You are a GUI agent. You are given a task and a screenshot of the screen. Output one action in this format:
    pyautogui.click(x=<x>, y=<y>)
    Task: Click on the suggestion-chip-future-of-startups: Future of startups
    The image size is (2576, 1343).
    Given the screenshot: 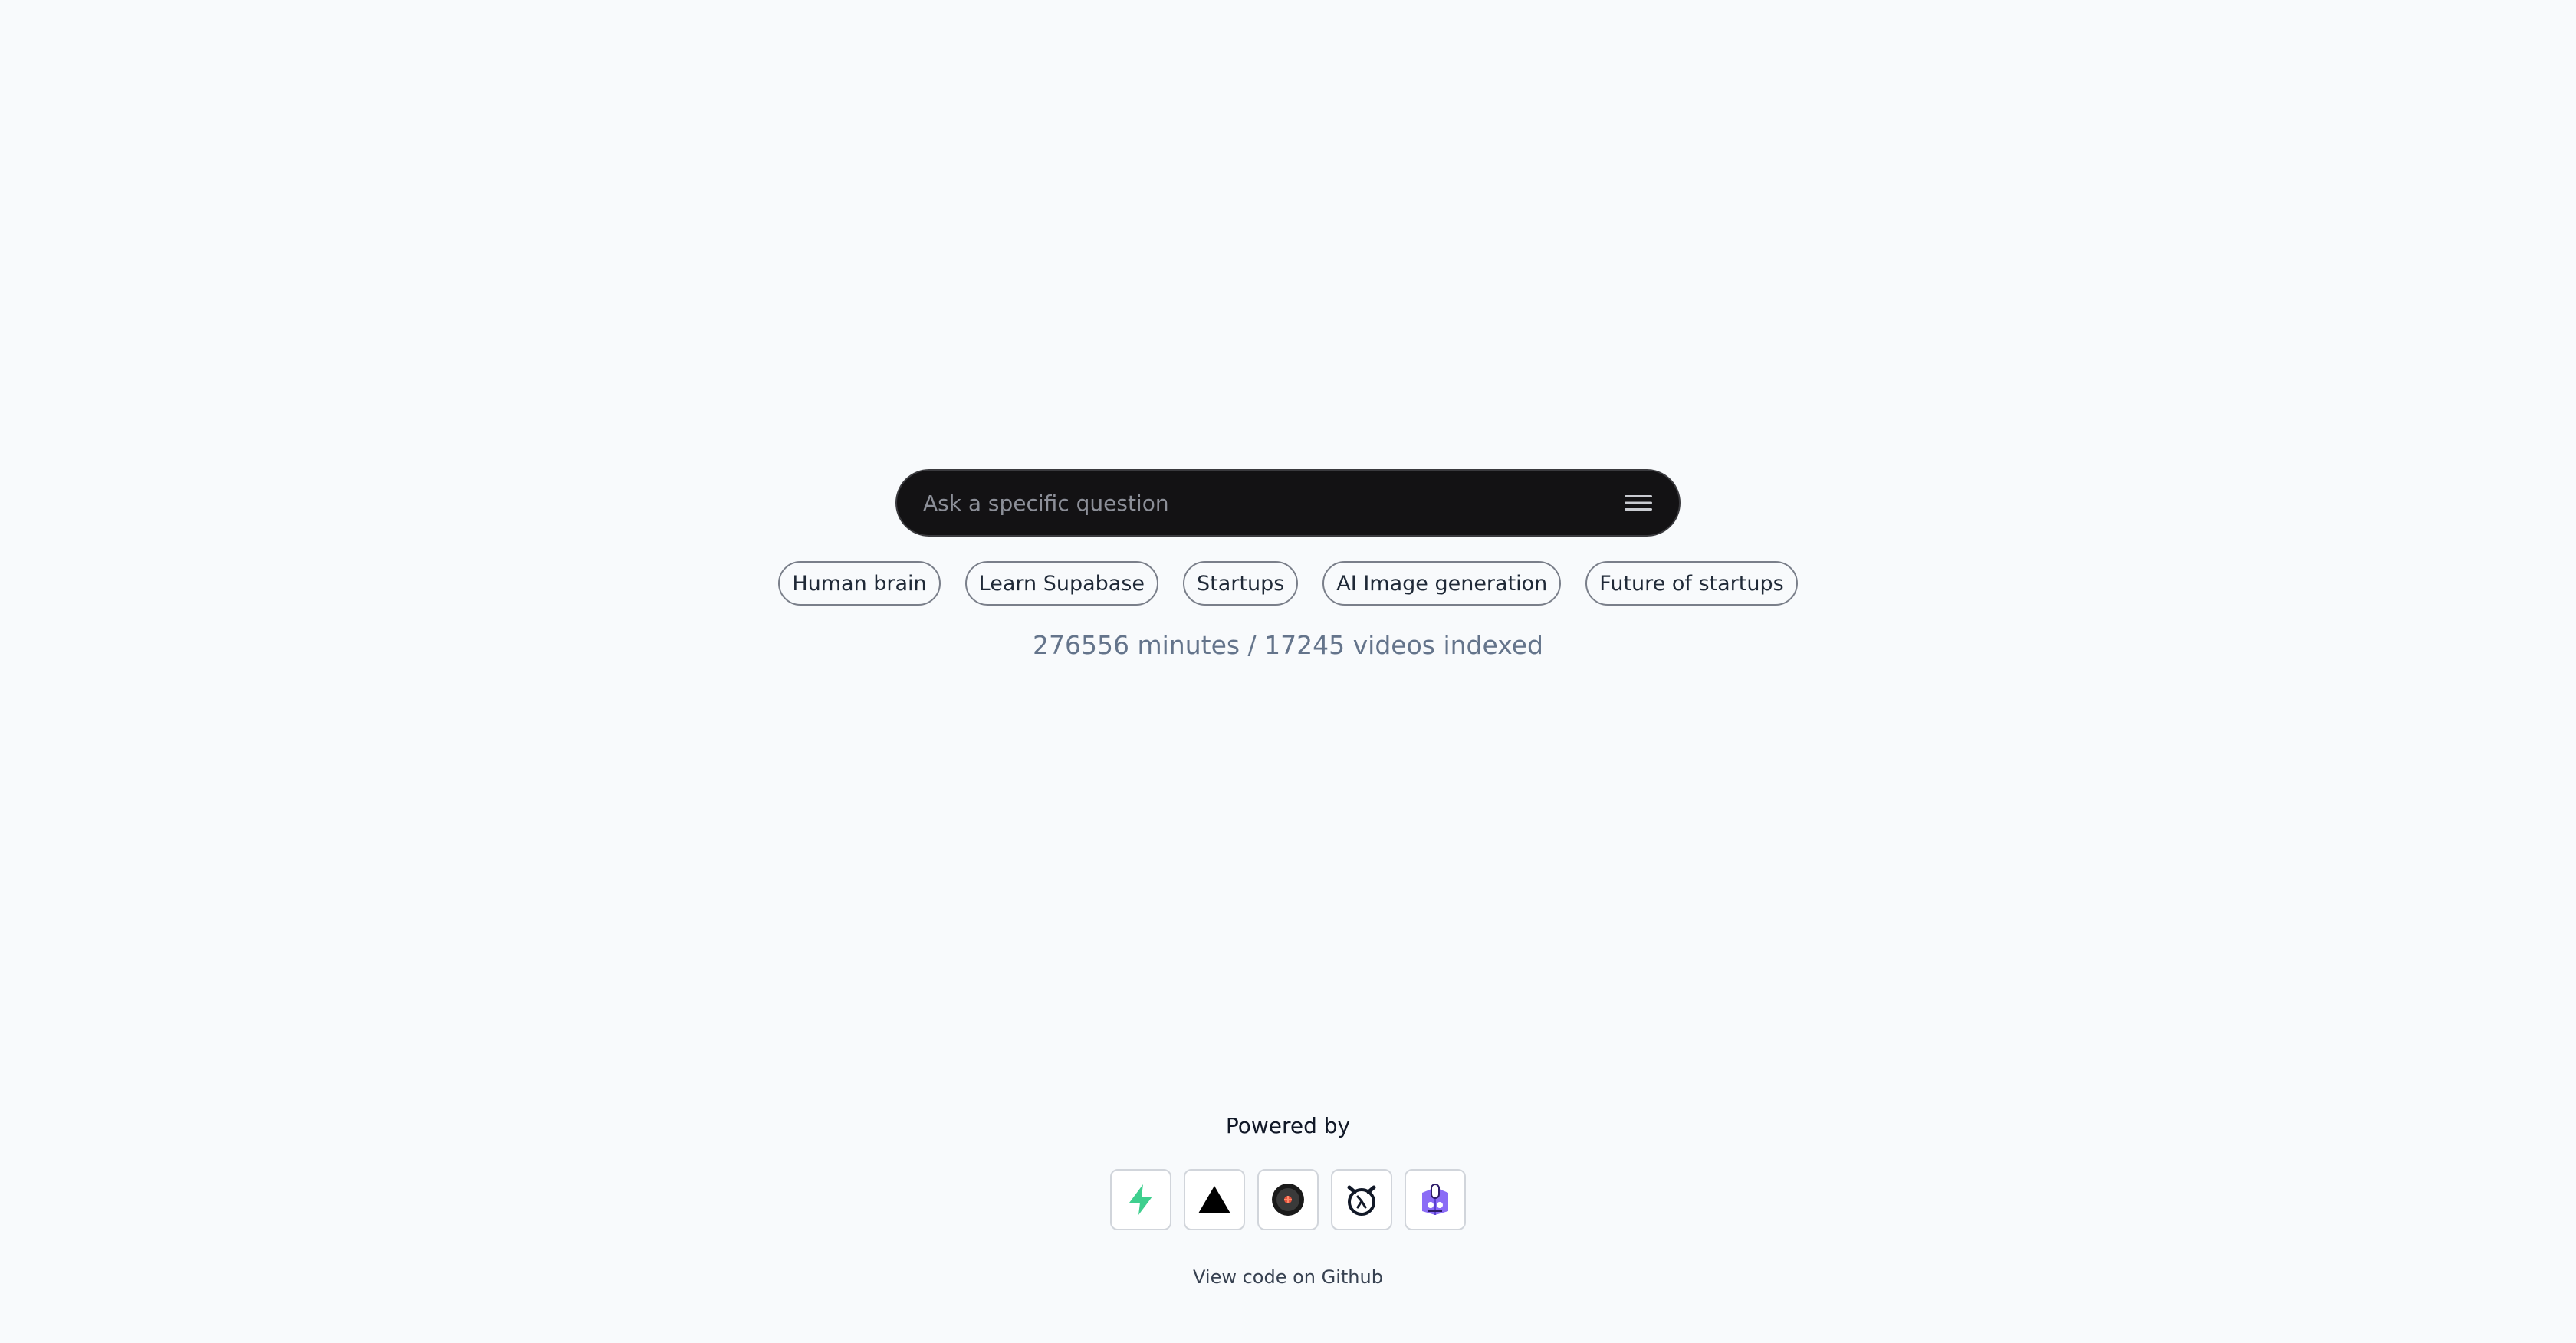 What is the action you would take?
    pyautogui.click(x=1692, y=583)
    